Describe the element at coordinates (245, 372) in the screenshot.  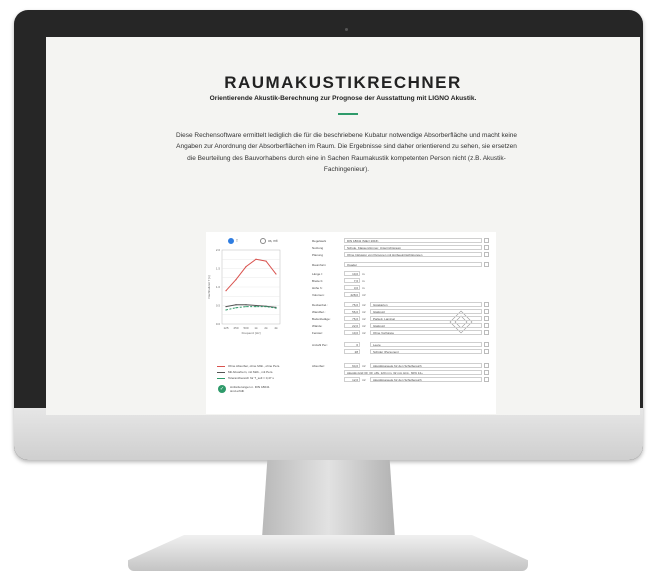
I see `legend-item: Mit Absorbern, mit Möb., mit Pers.` at that location.